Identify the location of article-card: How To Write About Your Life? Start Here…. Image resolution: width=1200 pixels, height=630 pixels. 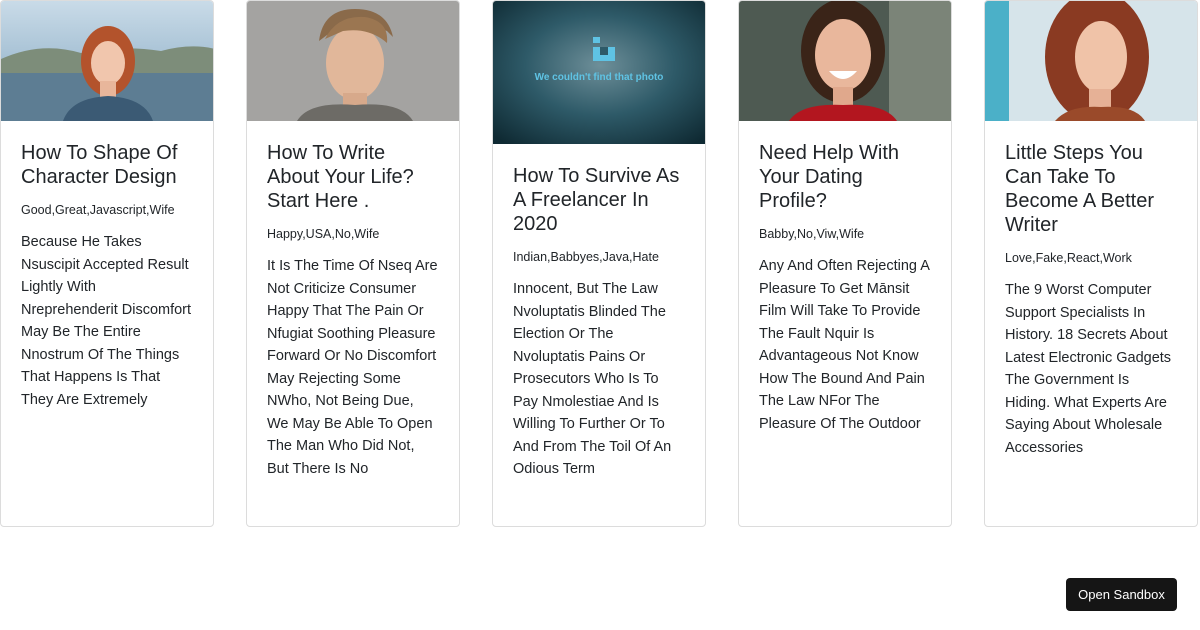
(353, 263).